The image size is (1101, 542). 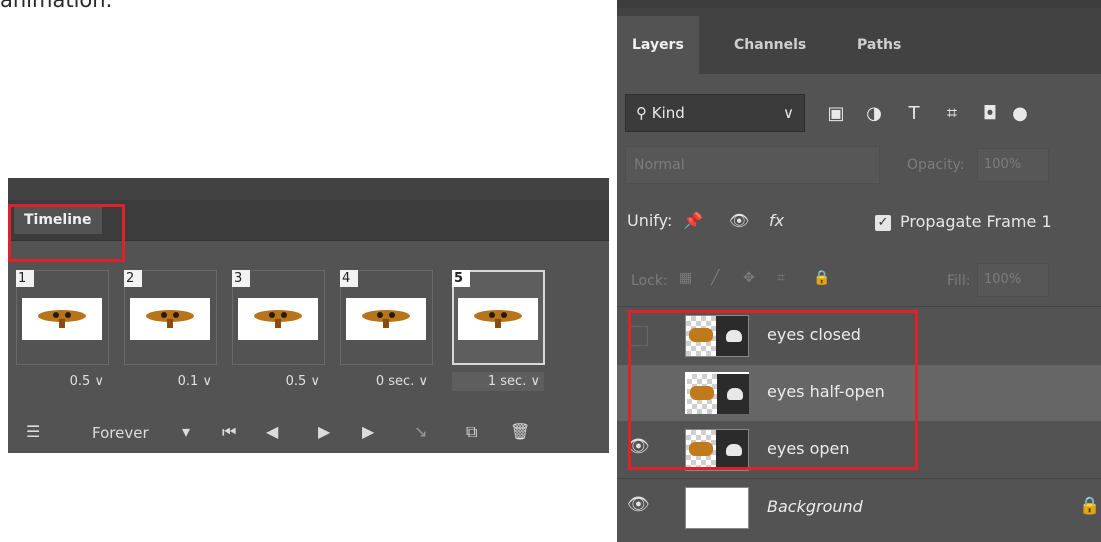 I want to click on layers-highlight, so click(x=773, y=390).